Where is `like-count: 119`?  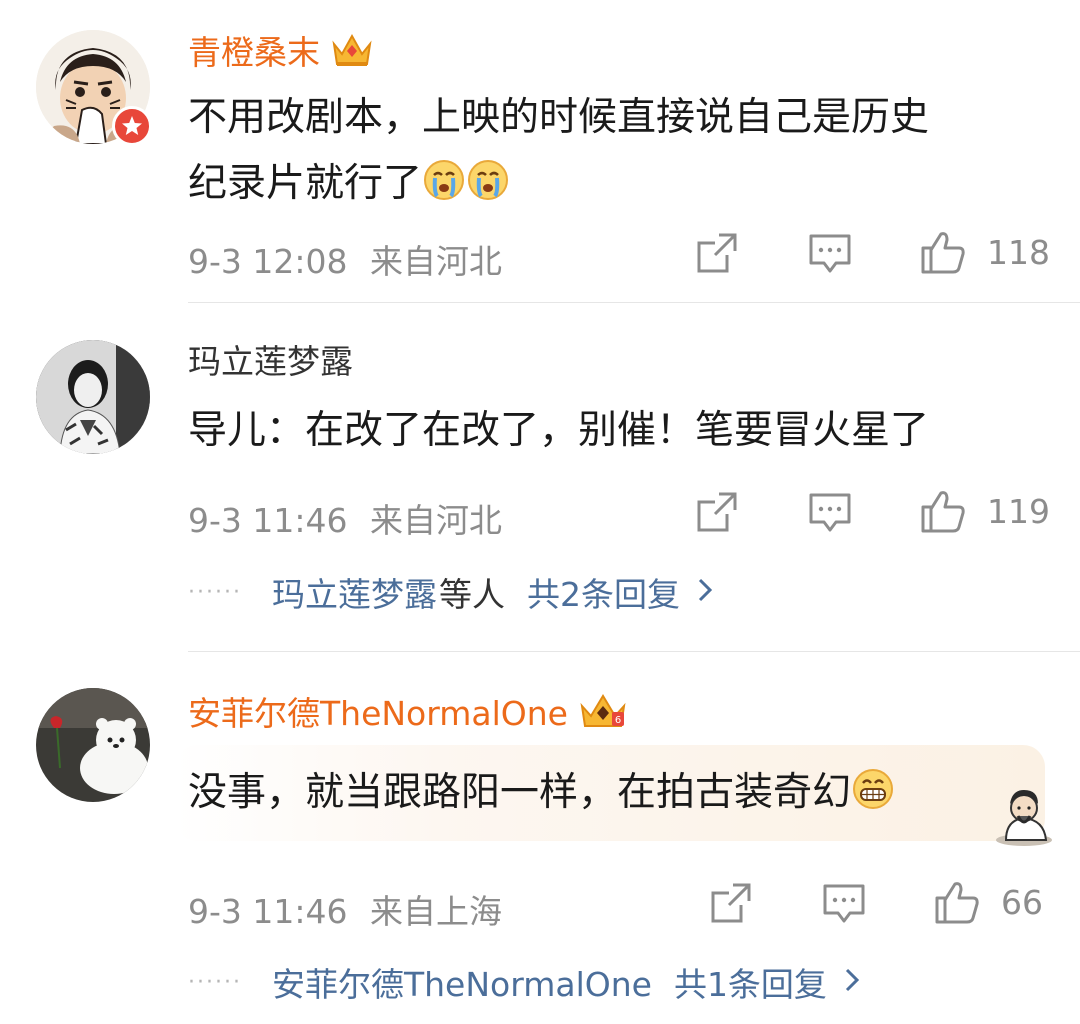 like-count: 119 is located at coordinates (1018, 511).